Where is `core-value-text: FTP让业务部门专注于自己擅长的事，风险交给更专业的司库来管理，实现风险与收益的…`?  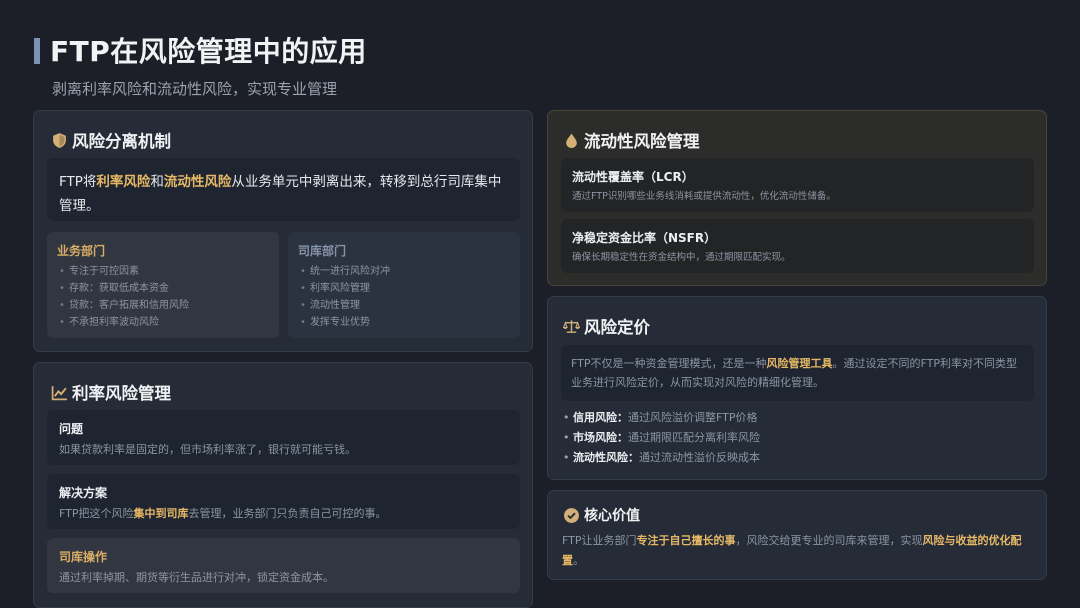 core-value-text: FTP让业务部门专注于自己擅长的事，风险交给更专业的司库来管理，实现风险与收益的… is located at coordinates (792, 550).